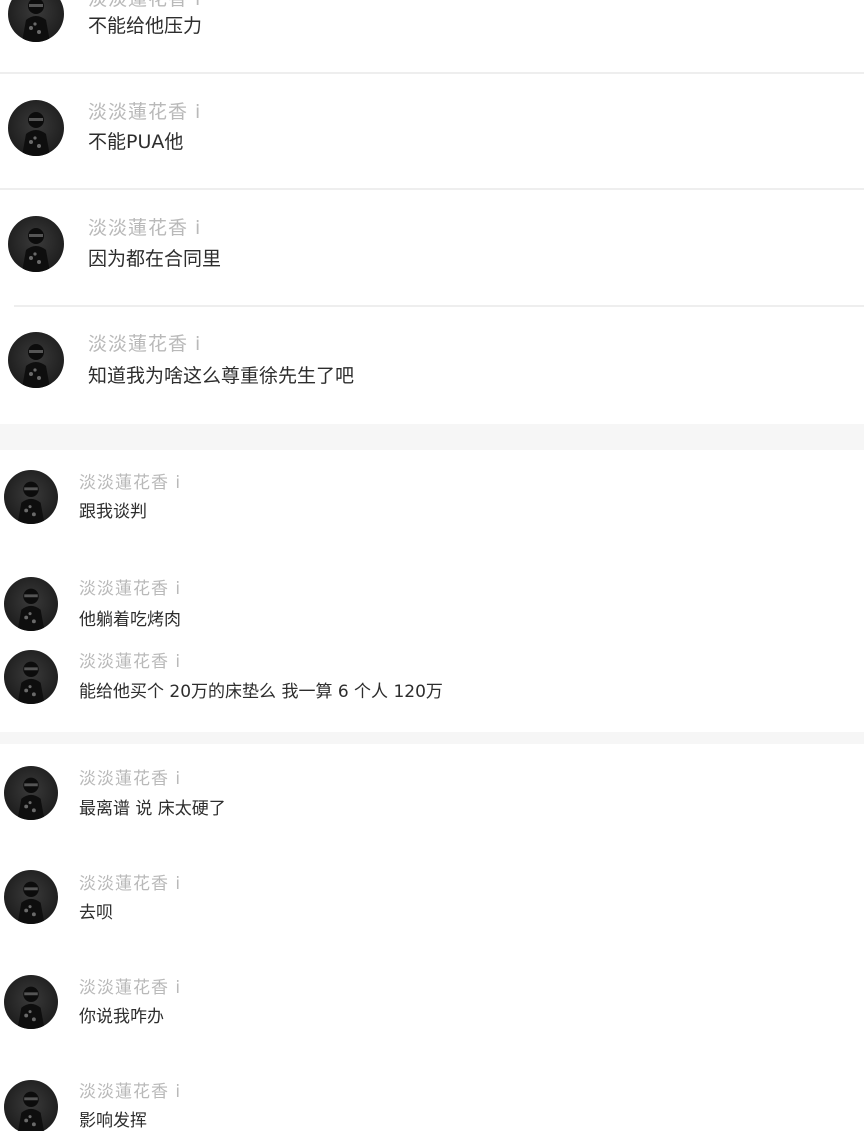 The height and width of the screenshot is (1131, 864). What do you see at coordinates (136, 142) in the screenshot?
I see `message-text: 不能PUA他` at bounding box center [136, 142].